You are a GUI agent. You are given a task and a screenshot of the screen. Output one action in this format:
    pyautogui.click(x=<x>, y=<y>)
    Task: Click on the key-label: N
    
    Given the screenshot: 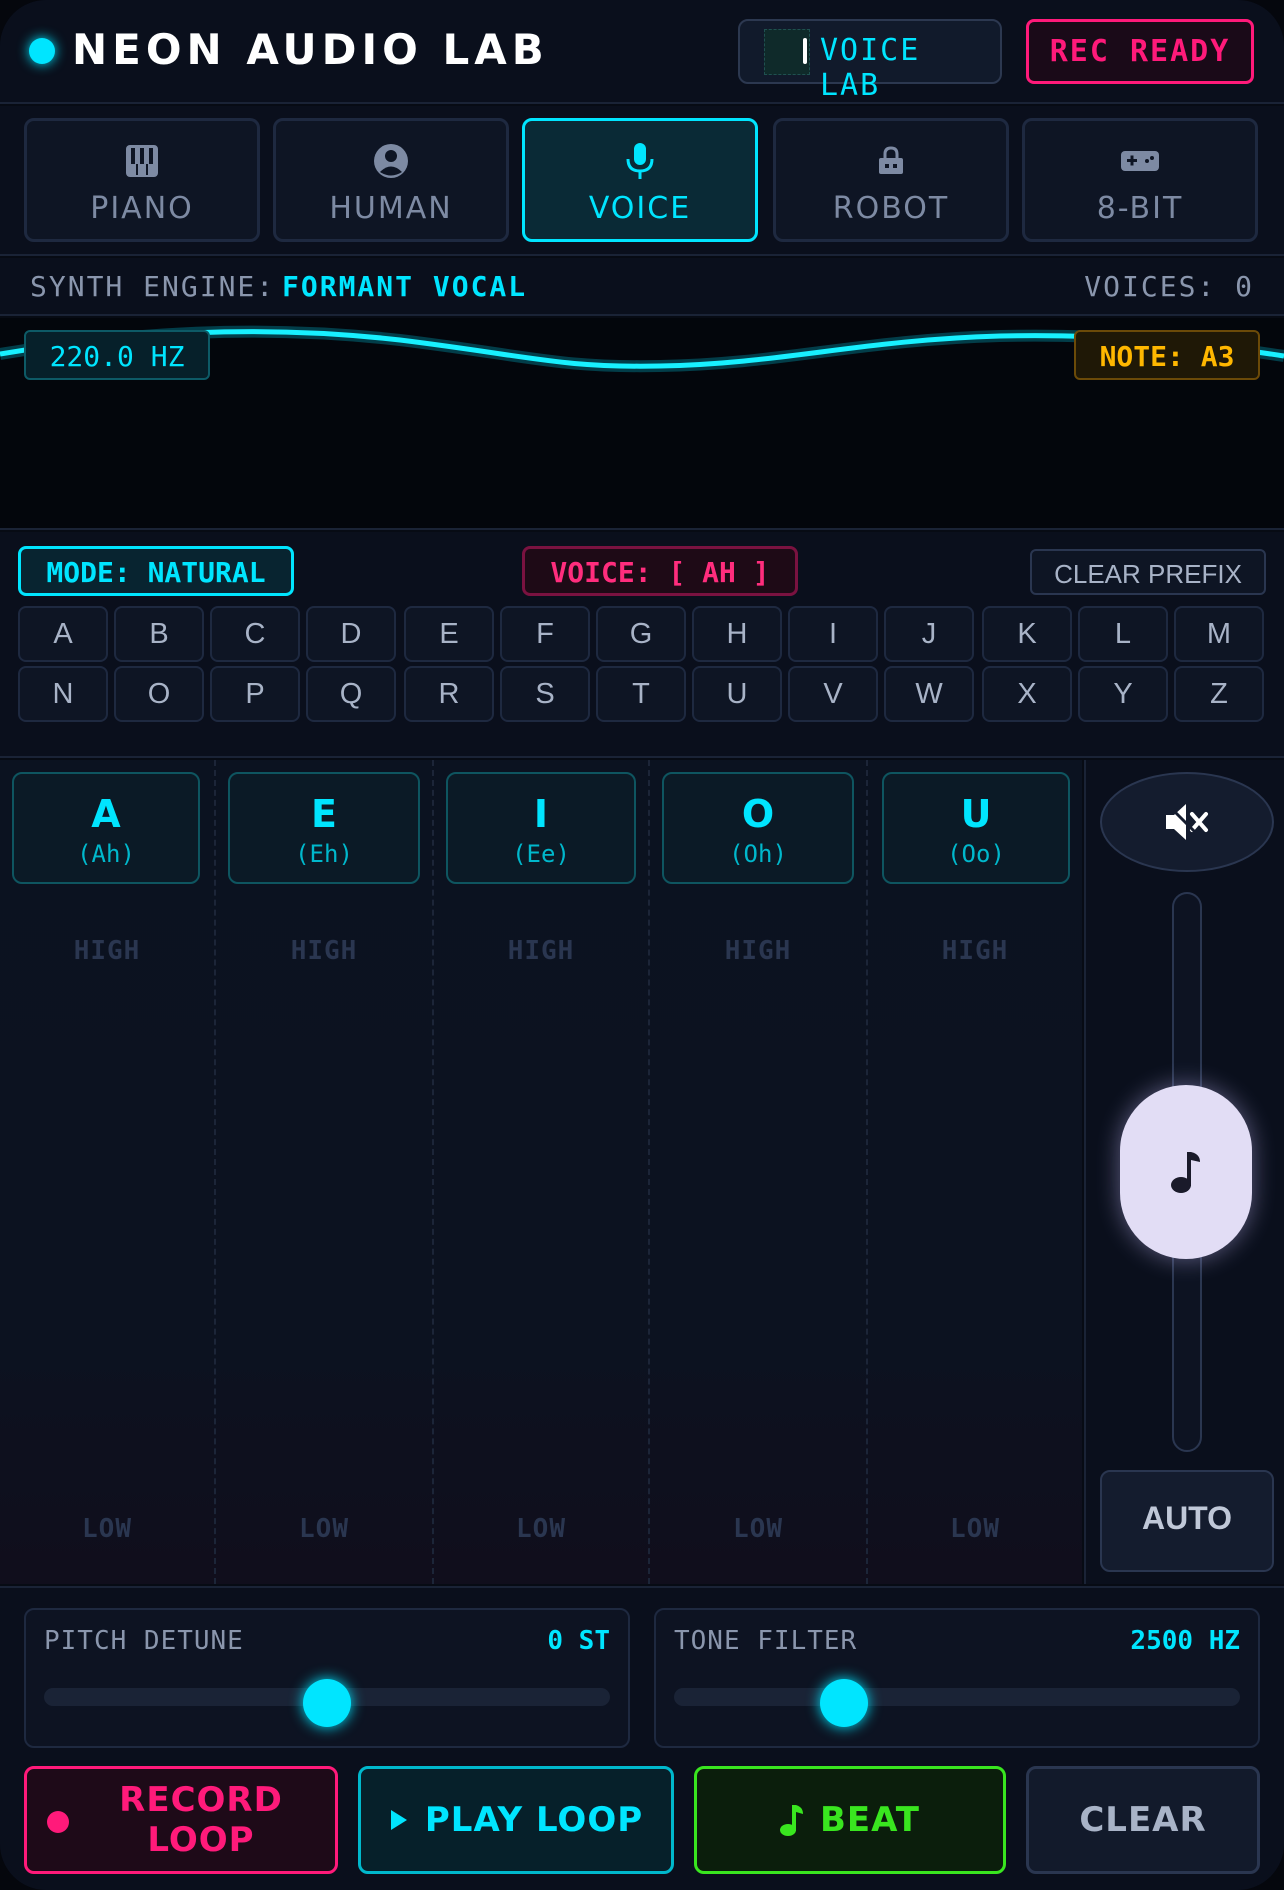 What is the action you would take?
    pyautogui.click(x=63, y=694)
    